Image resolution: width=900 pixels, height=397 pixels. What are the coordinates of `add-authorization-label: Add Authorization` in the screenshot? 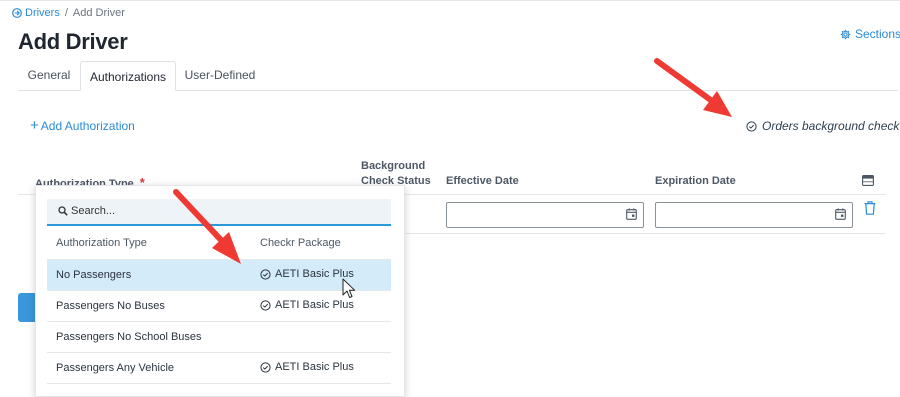 It's located at (87, 126).